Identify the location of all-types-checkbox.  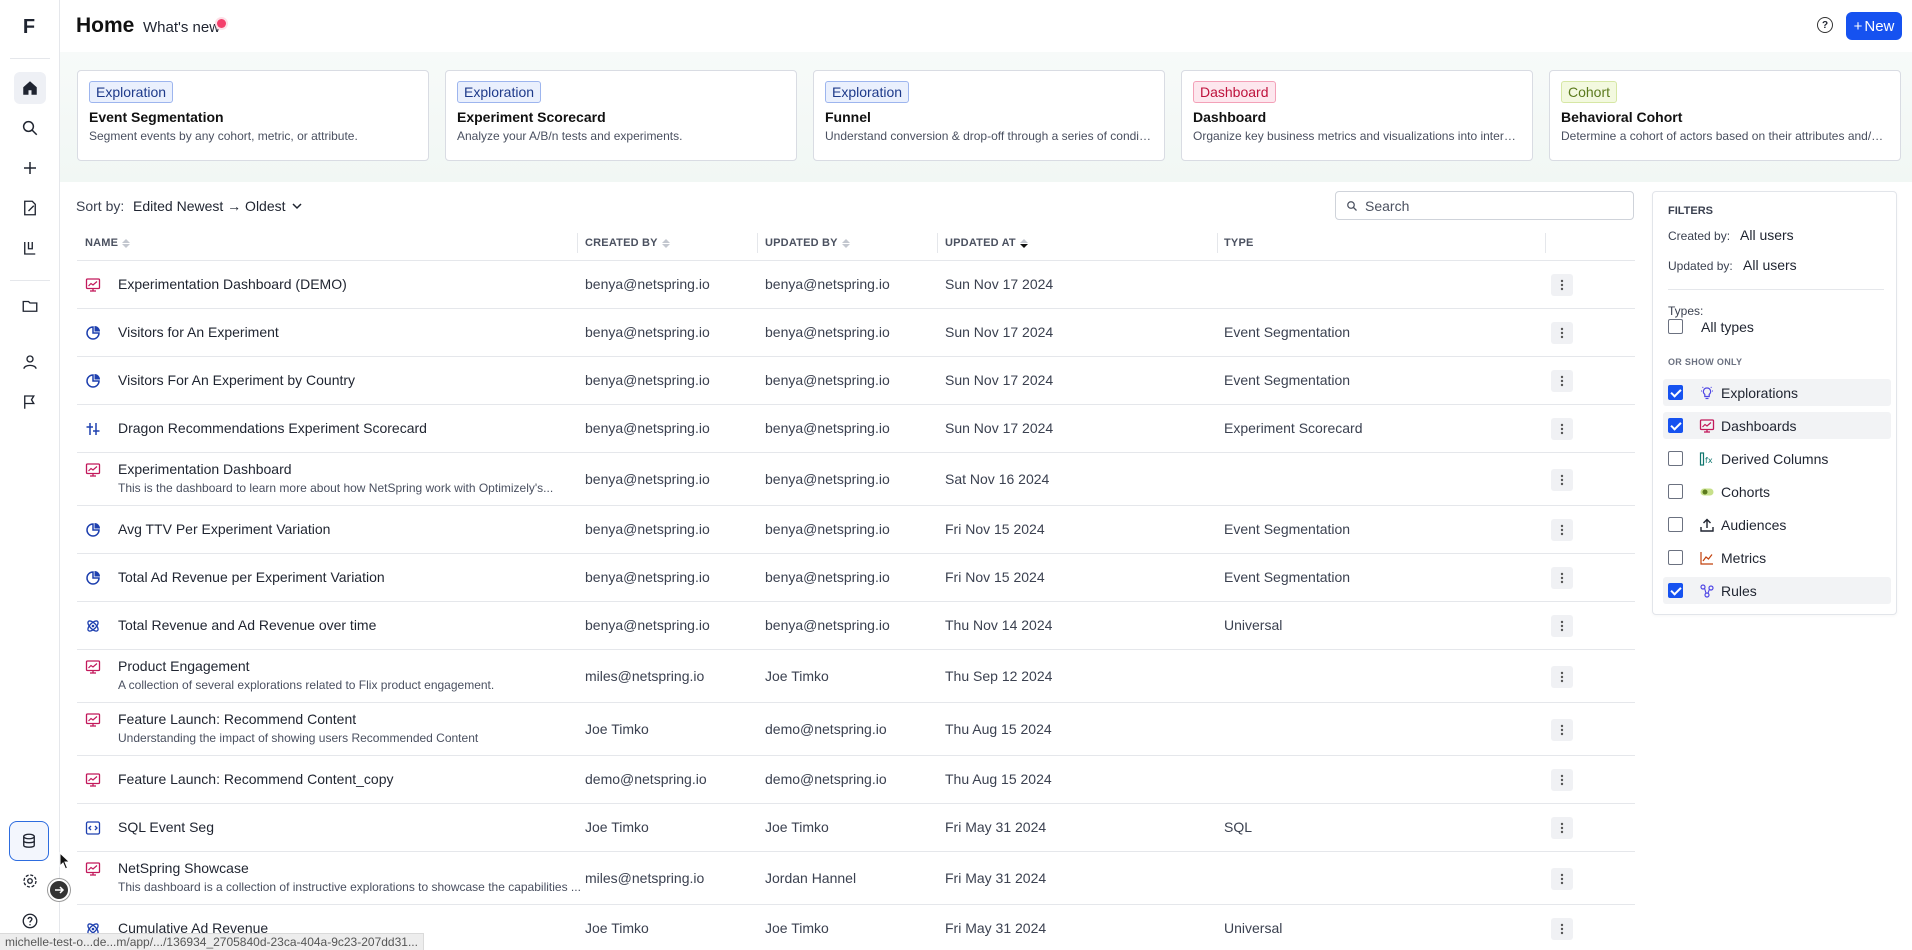
(1675, 326).